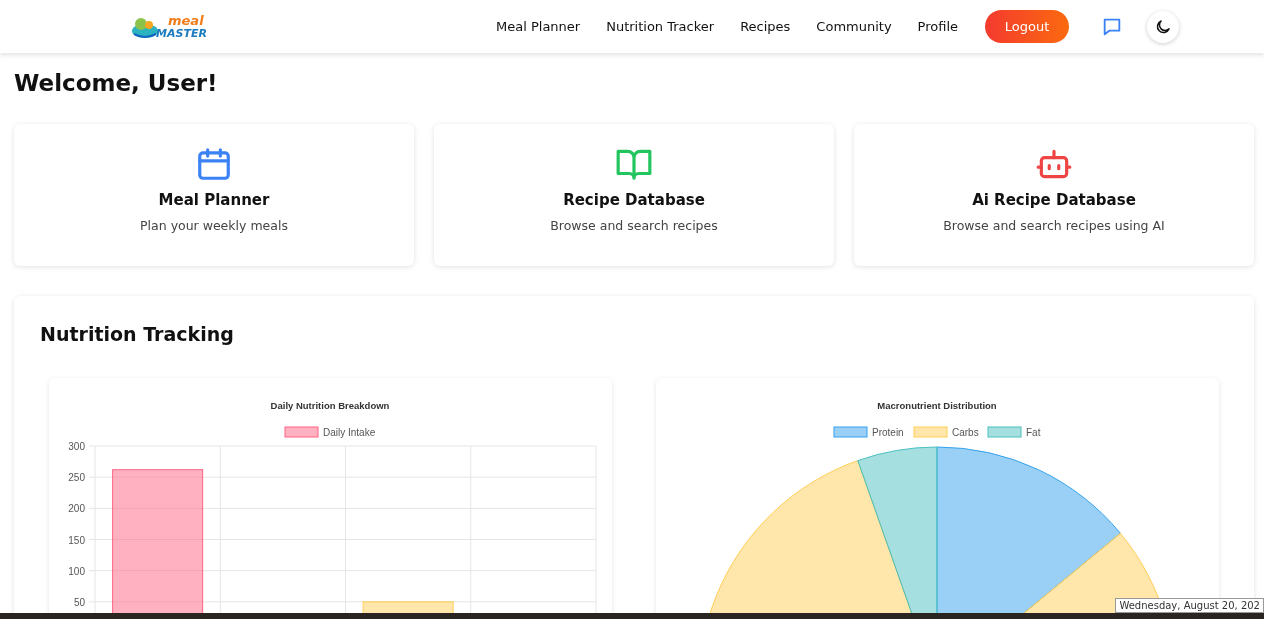 Image resolution: width=1264 pixels, height=619 pixels. Describe the element at coordinates (181, 33) in the screenshot. I see `logo-text: MASTER` at that location.